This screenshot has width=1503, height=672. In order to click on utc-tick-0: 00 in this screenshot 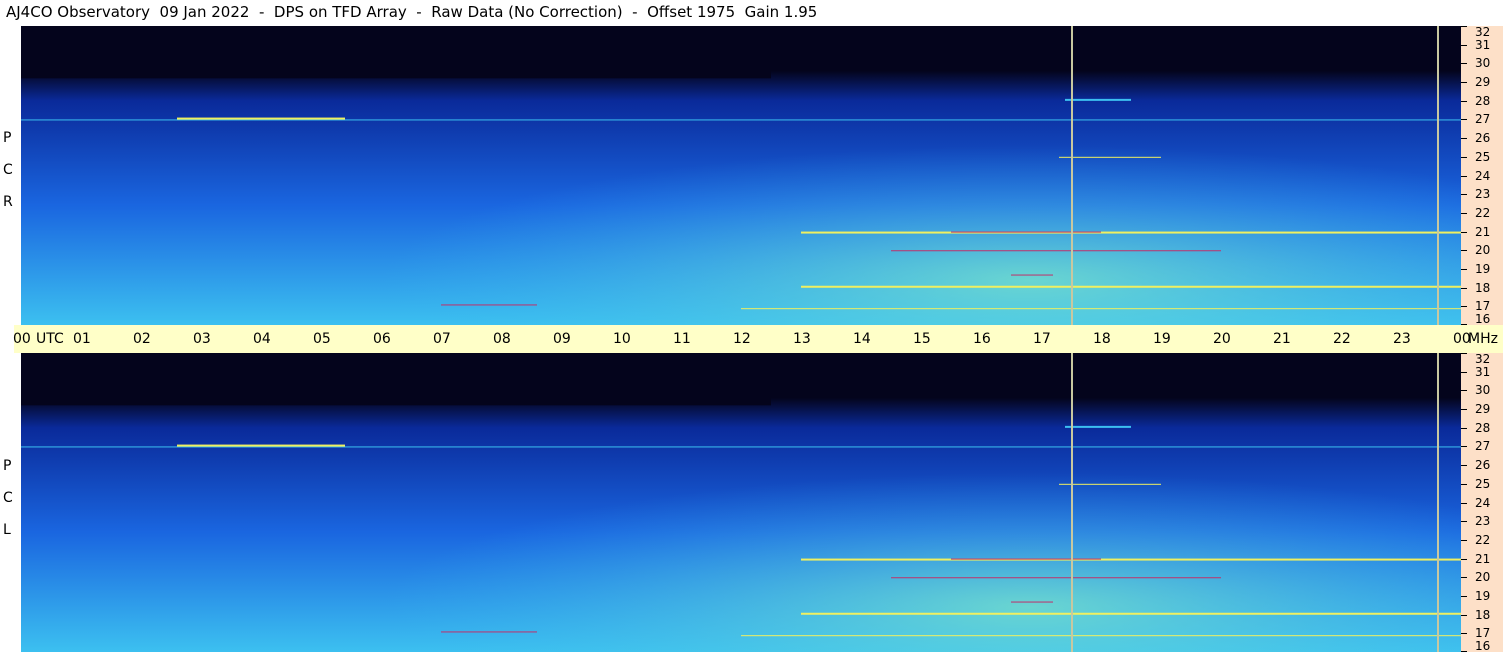, I will do `click(22, 339)`.